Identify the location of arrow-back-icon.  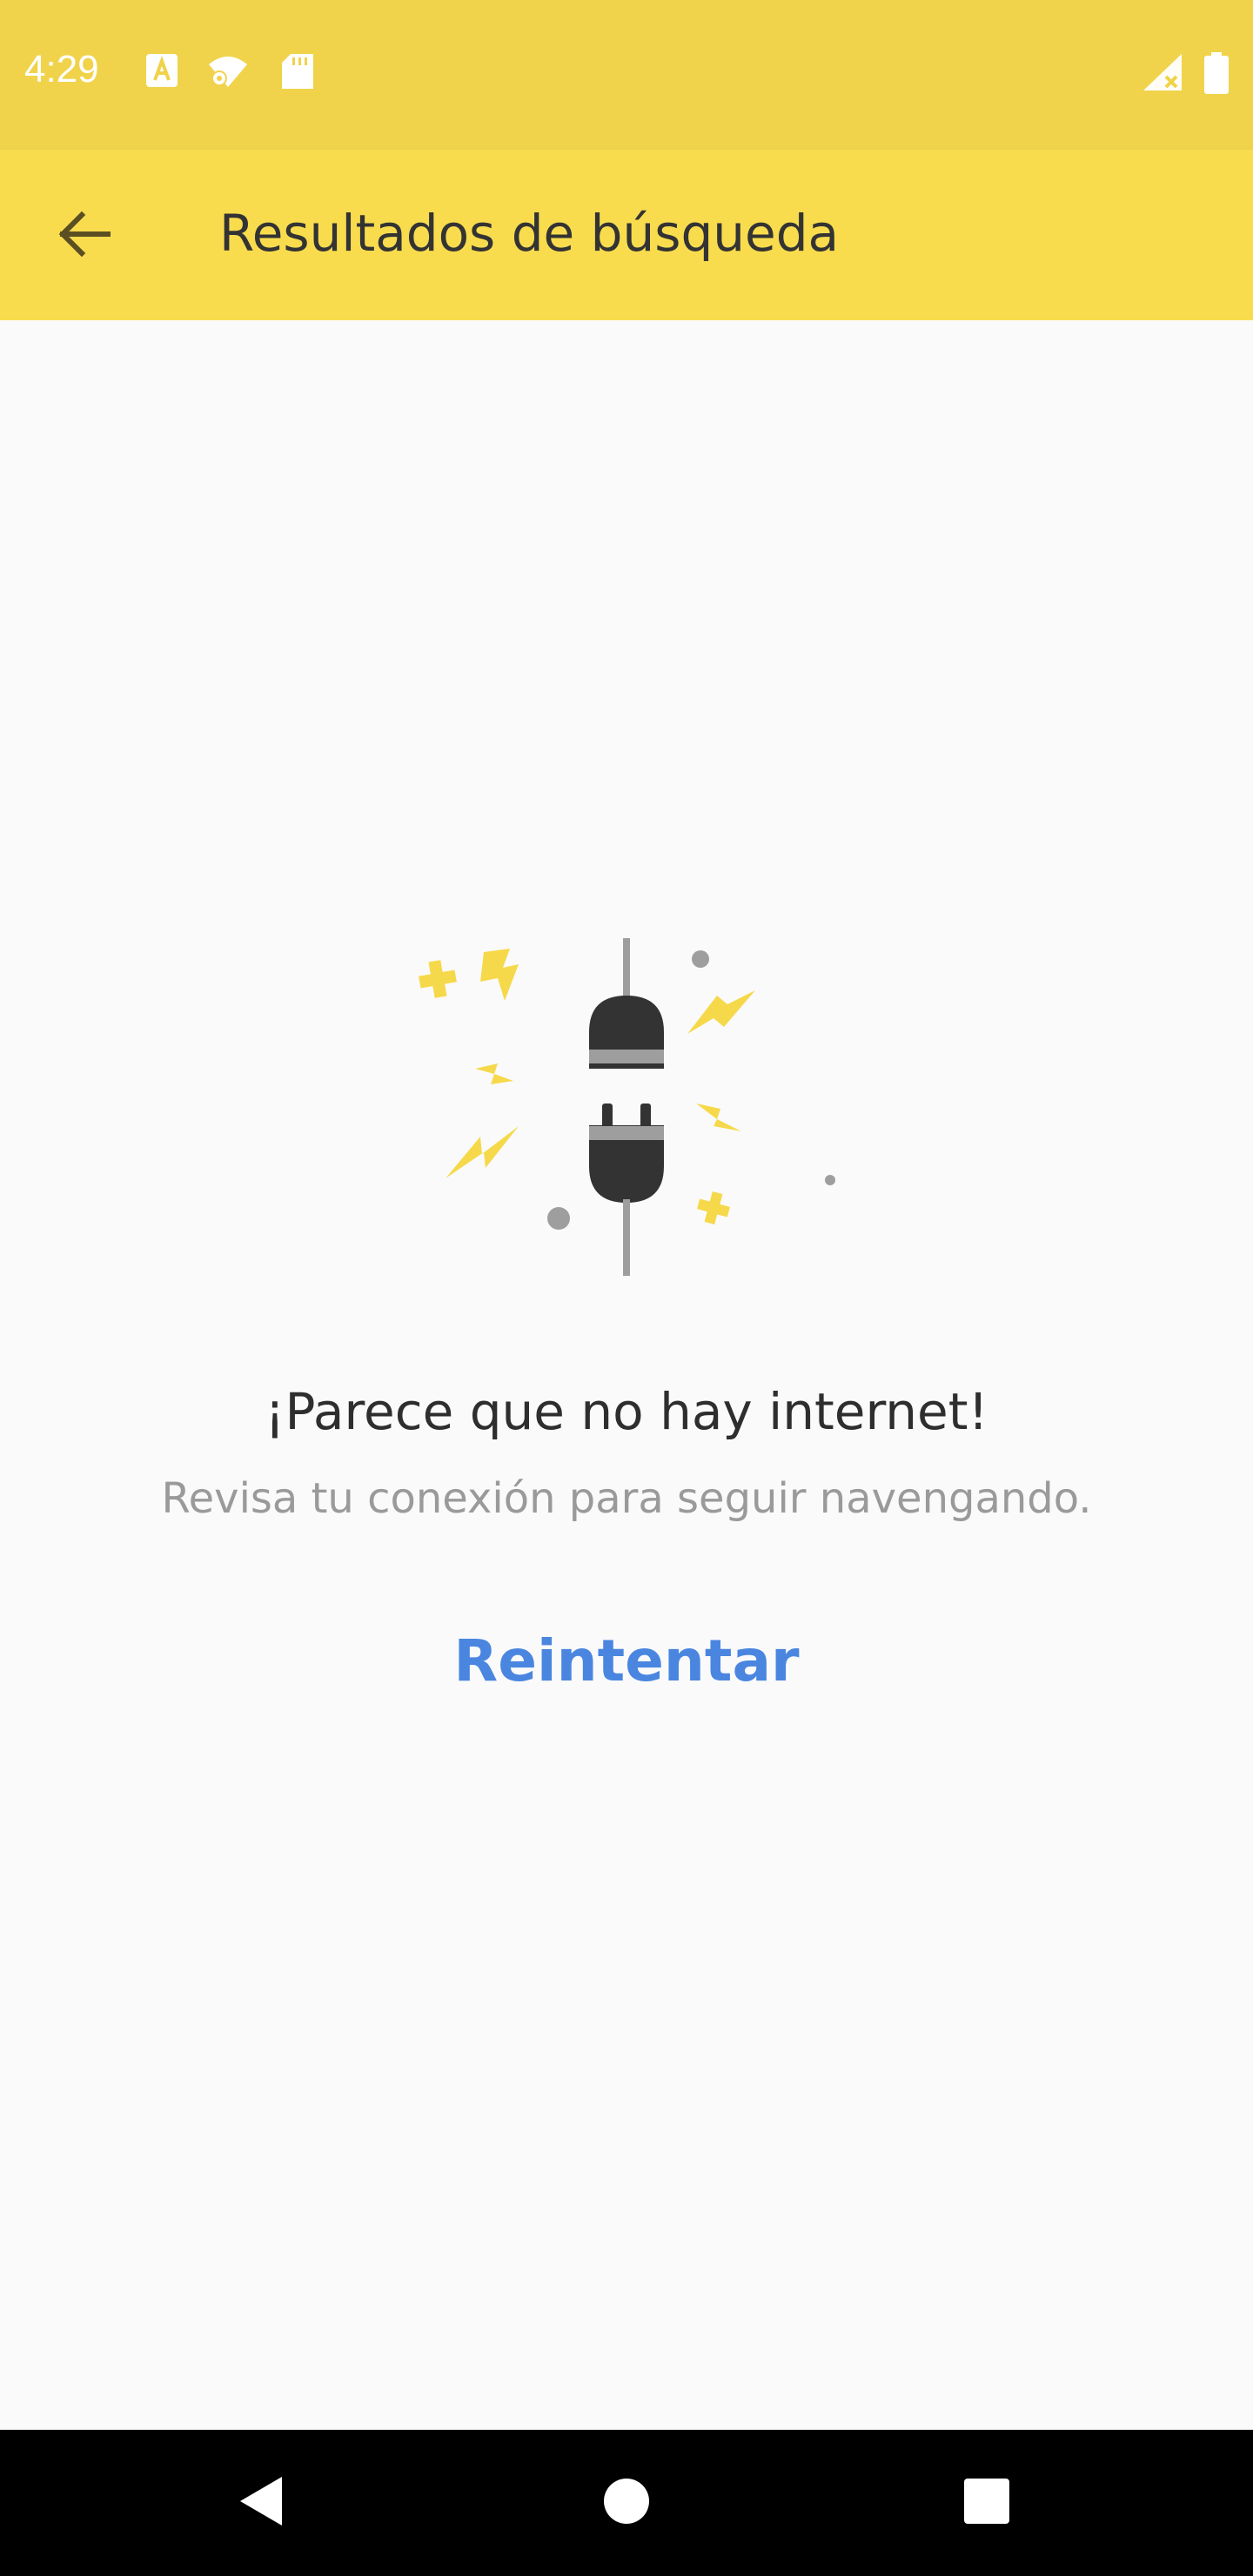
(83, 237).